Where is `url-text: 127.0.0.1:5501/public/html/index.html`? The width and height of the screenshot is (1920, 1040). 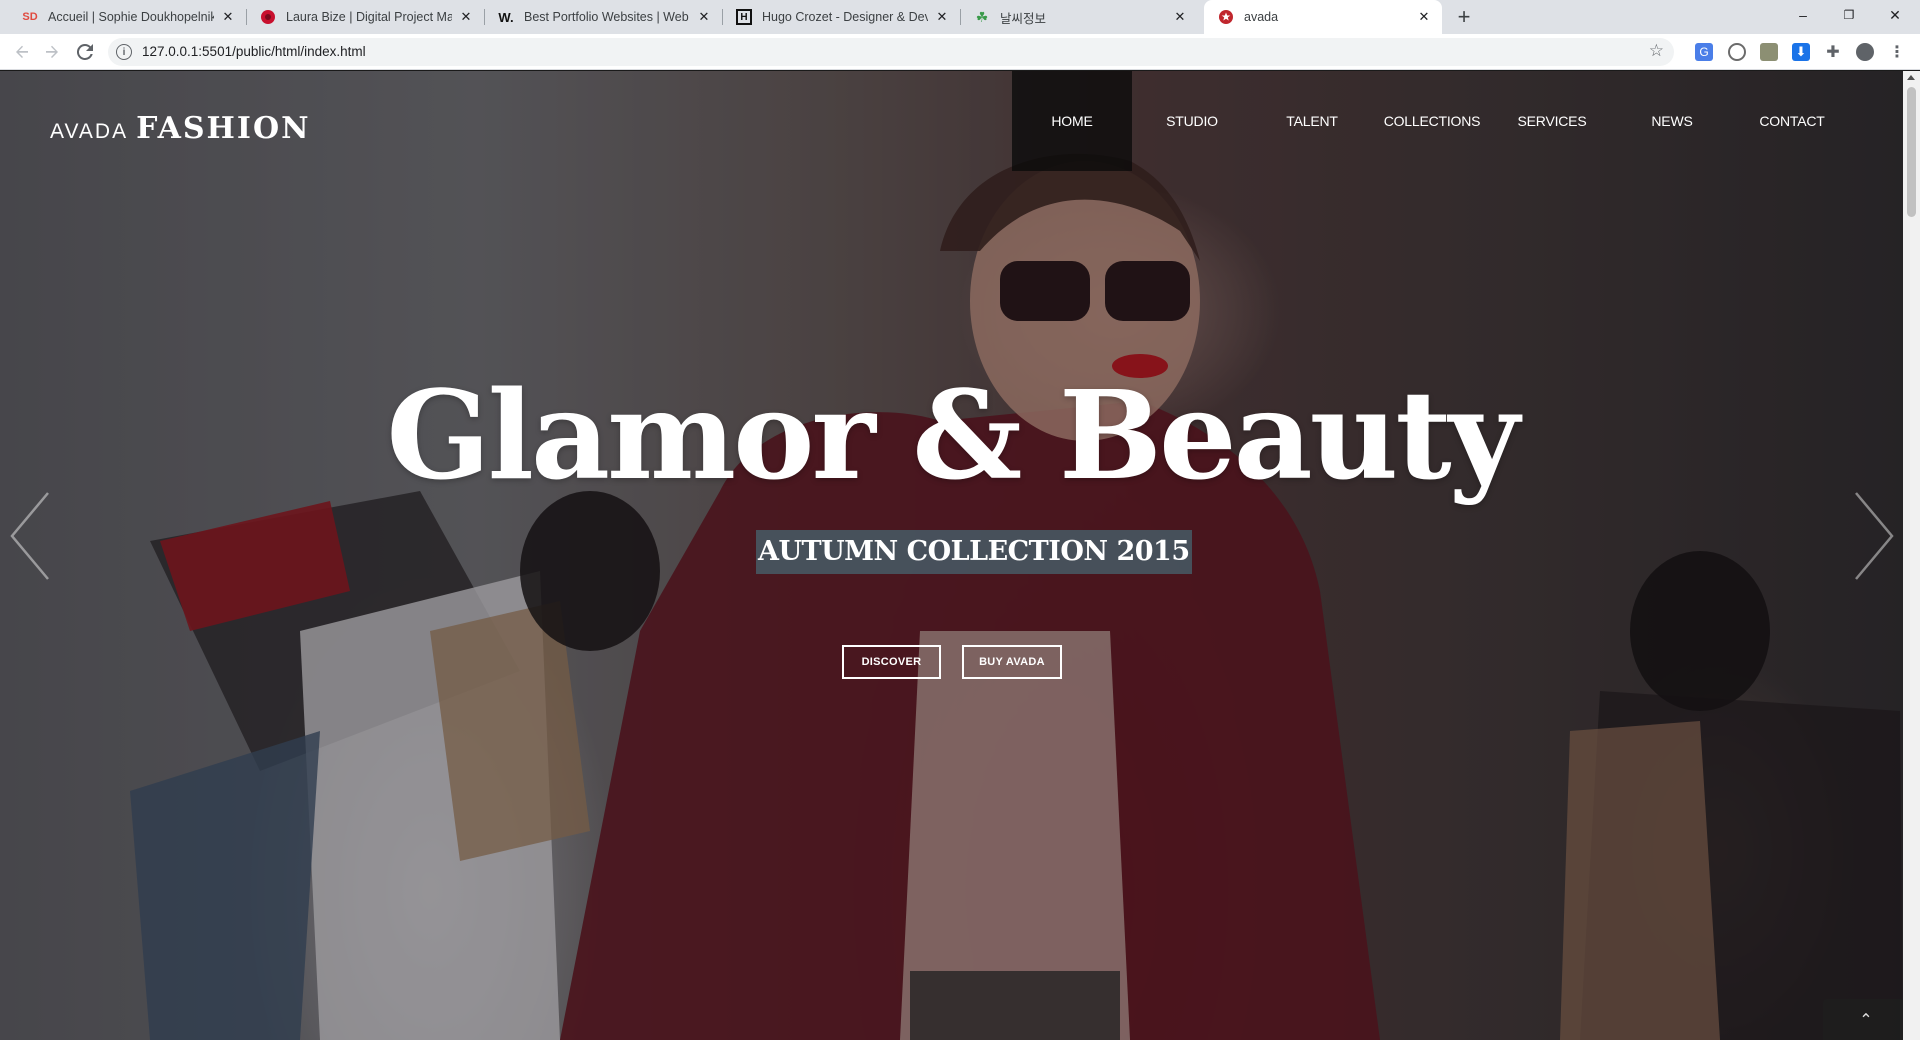
url-text: 127.0.0.1:5501/public/html/index.html is located at coordinates (254, 51).